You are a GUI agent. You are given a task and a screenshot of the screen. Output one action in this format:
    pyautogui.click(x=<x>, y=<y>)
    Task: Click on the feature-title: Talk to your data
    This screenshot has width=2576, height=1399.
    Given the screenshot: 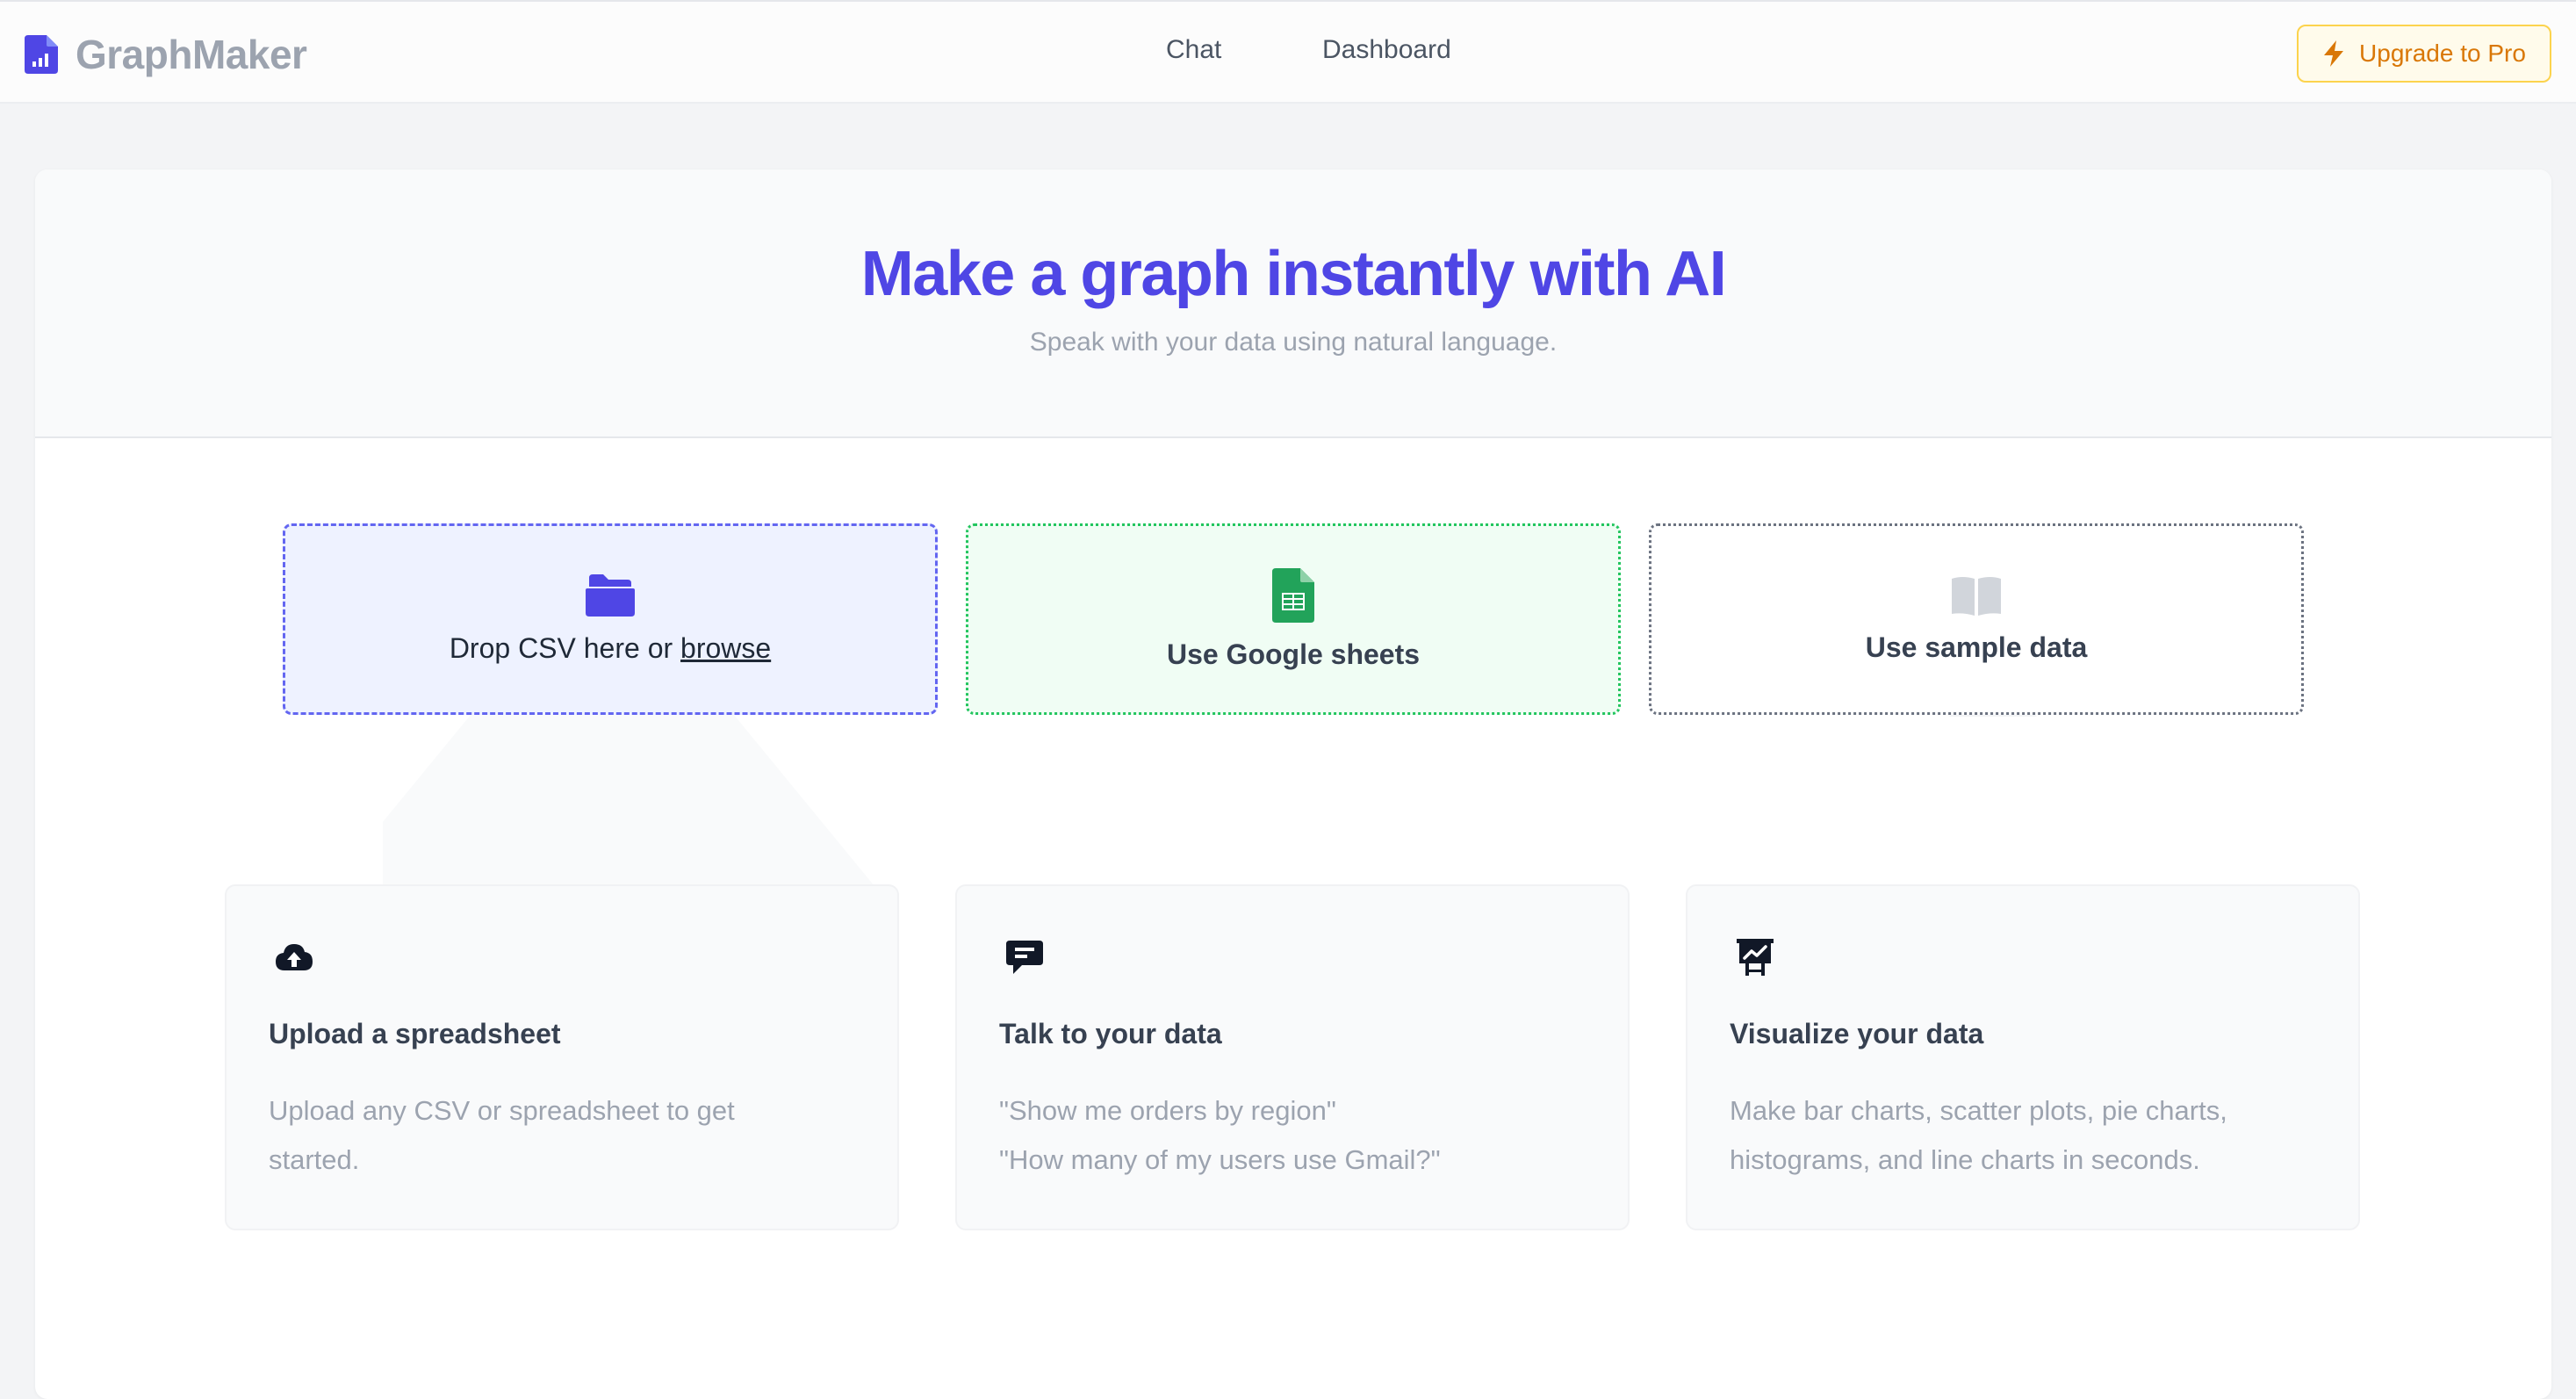 What is the action you would take?
    pyautogui.click(x=1110, y=1033)
    